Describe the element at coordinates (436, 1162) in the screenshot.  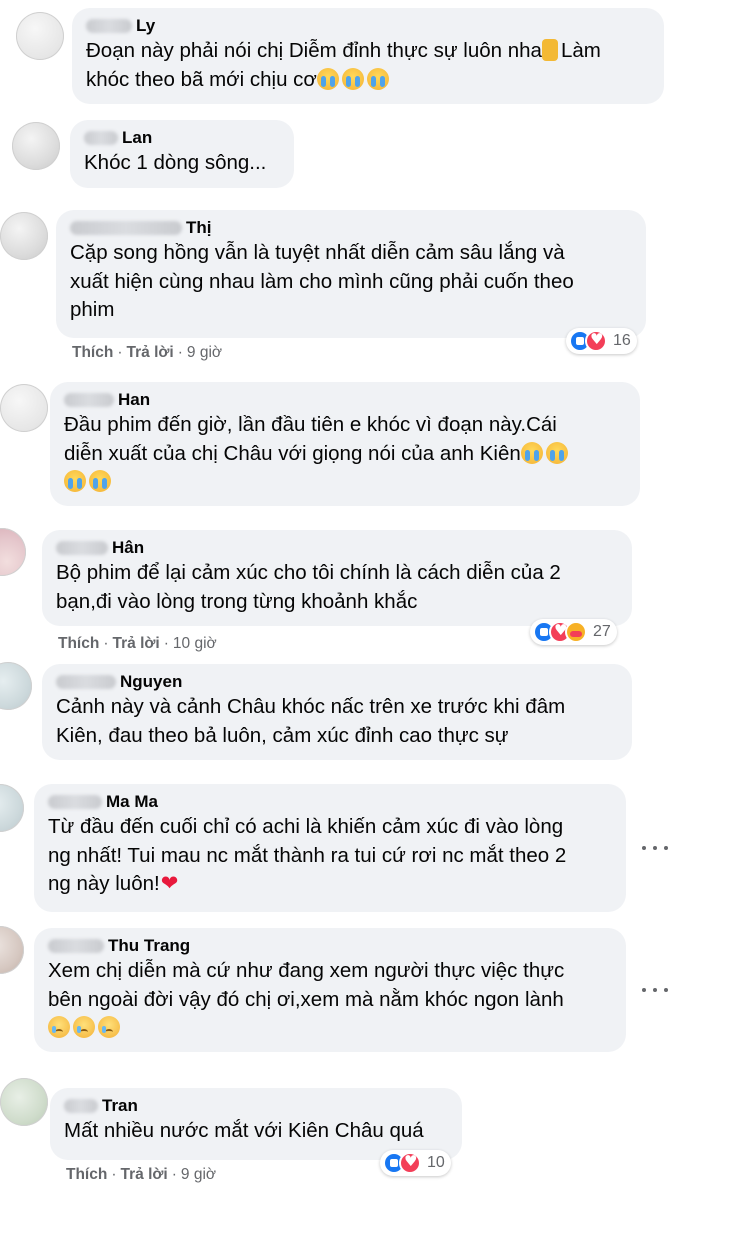
I see `reaction-count: 10` at that location.